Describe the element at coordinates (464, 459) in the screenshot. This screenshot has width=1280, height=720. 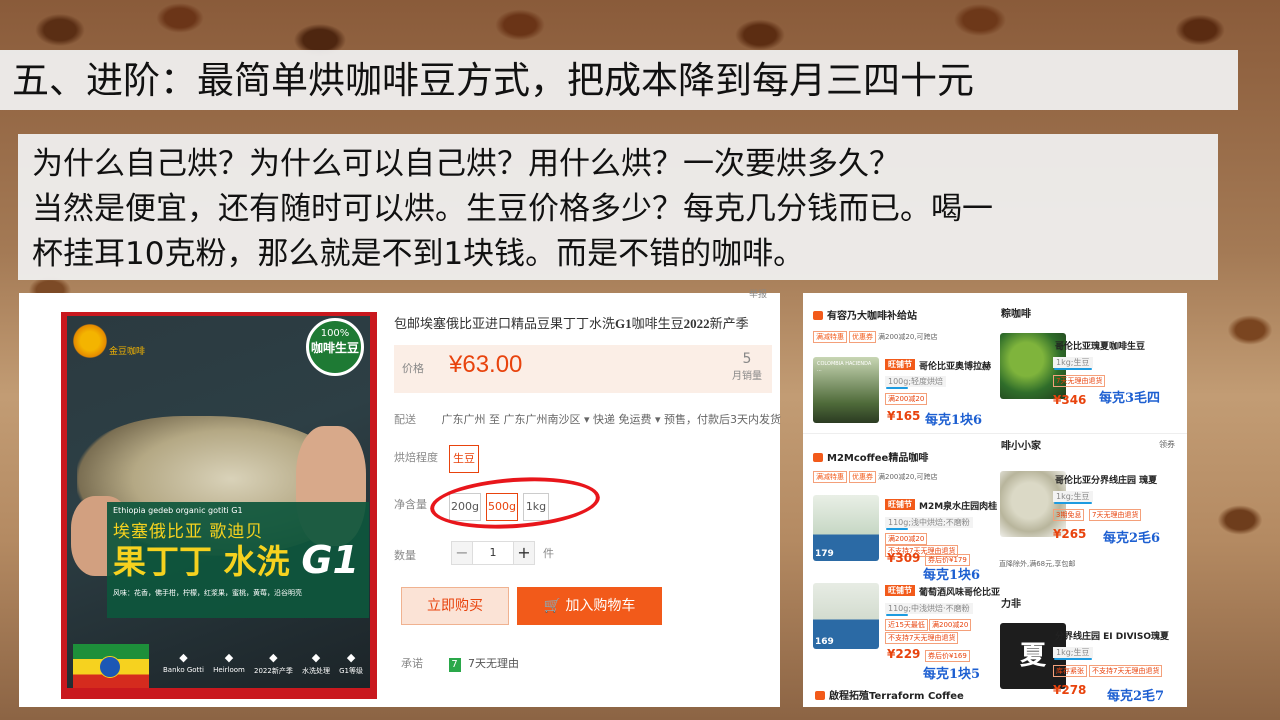
I see `roast-option-green: 生豆` at that location.